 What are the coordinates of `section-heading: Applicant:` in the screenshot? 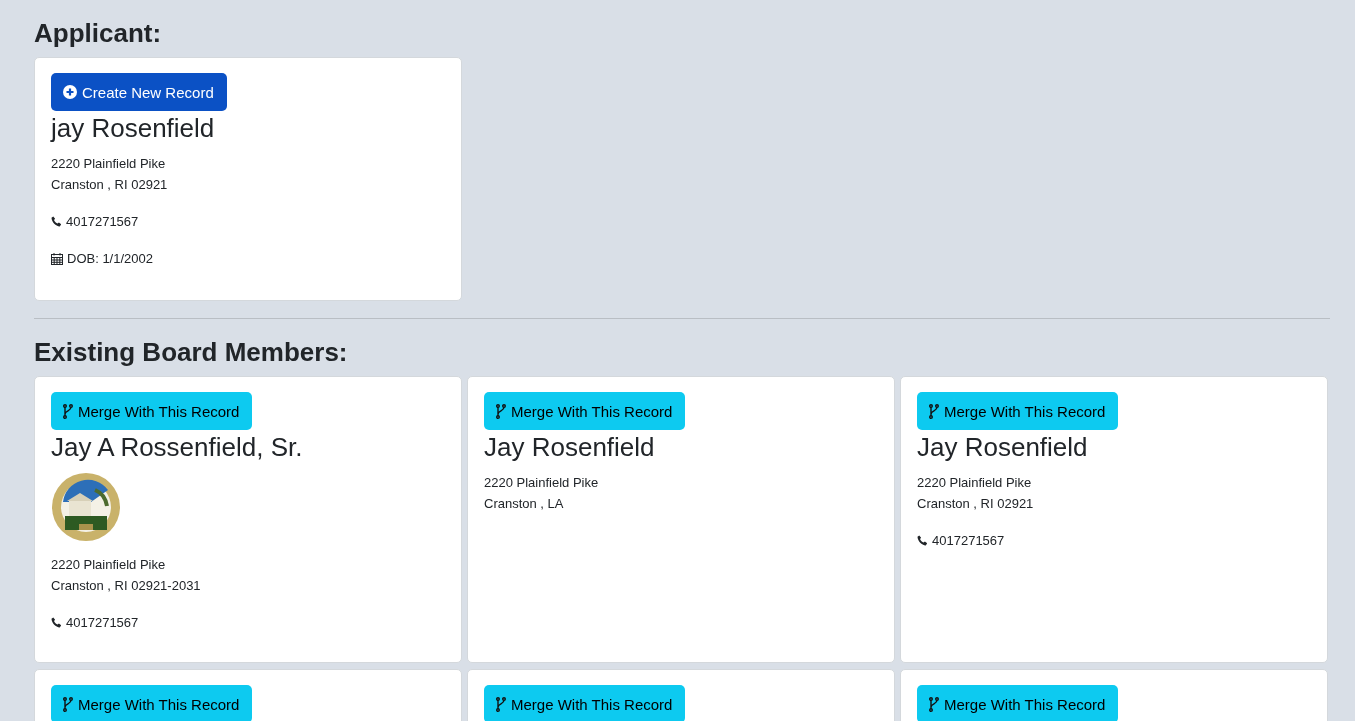 It's located at (98, 33).